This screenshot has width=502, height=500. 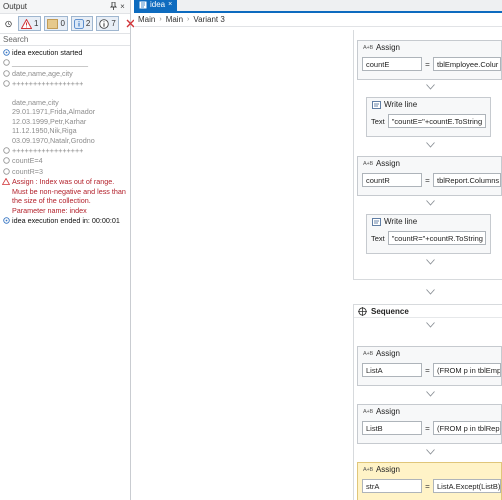 What do you see at coordinates (429, 481) in the screenshot?
I see `assign-activity-highlighted: A+B Assign strA = ListA.Except(ListB)` at bounding box center [429, 481].